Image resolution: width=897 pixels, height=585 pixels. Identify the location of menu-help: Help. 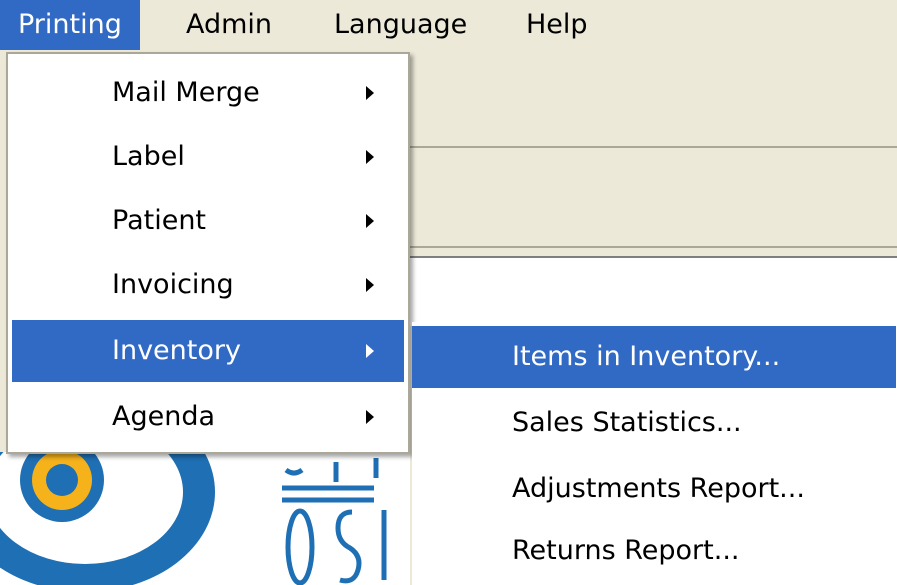
(557, 25).